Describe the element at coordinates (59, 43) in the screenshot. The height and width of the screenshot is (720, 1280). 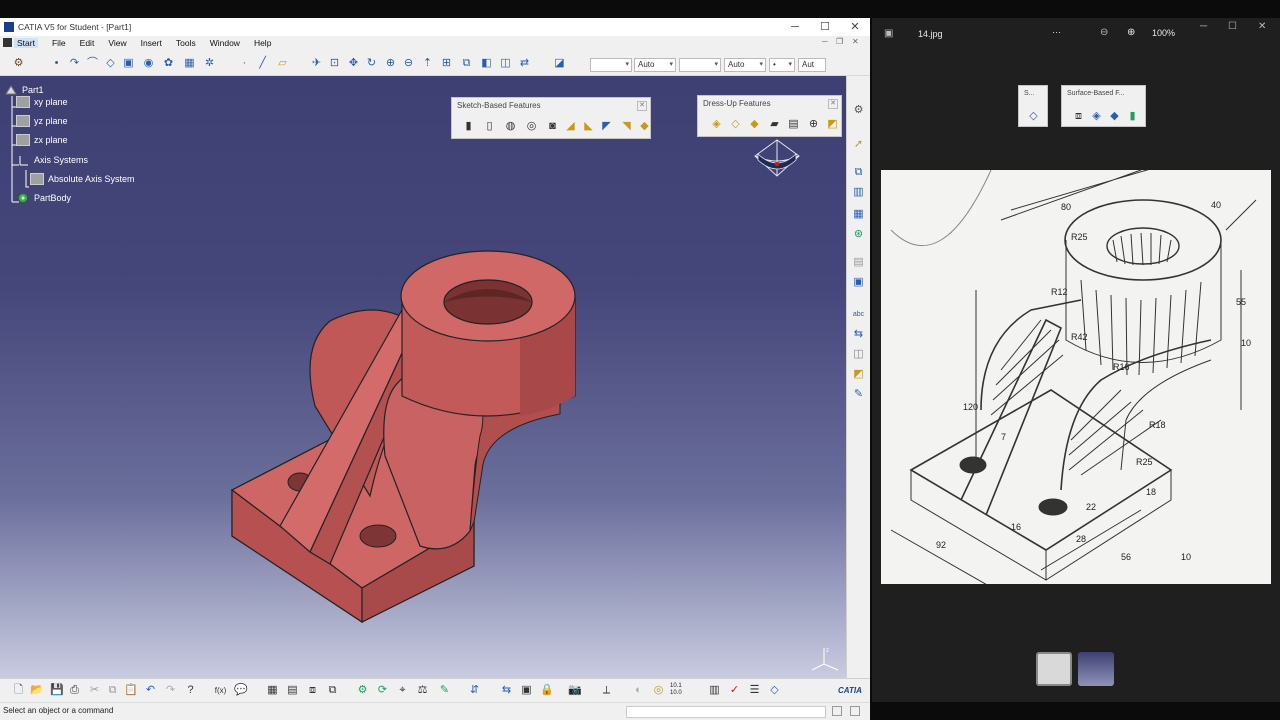
I see `menu-file: File` at that location.